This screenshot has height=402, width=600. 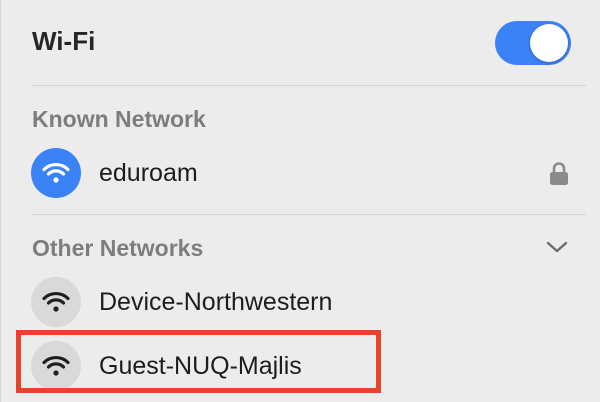 What do you see at coordinates (300, 173) in the screenshot?
I see `network-row-eduroam: eduroam` at bounding box center [300, 173].